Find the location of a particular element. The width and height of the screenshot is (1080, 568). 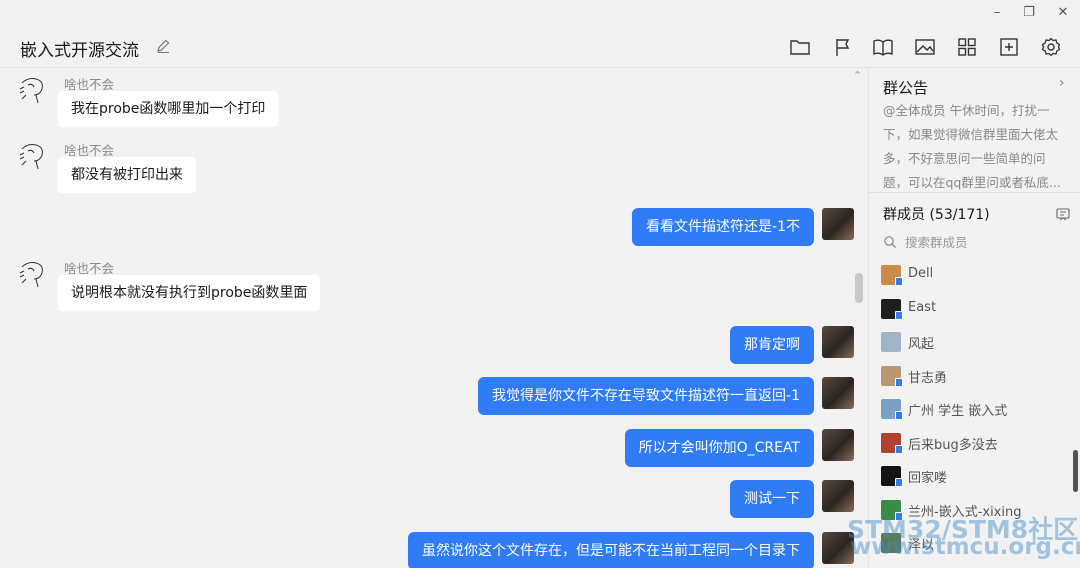

message-bubble: 都没有被打印出来 is located at coordinates (127, 175).